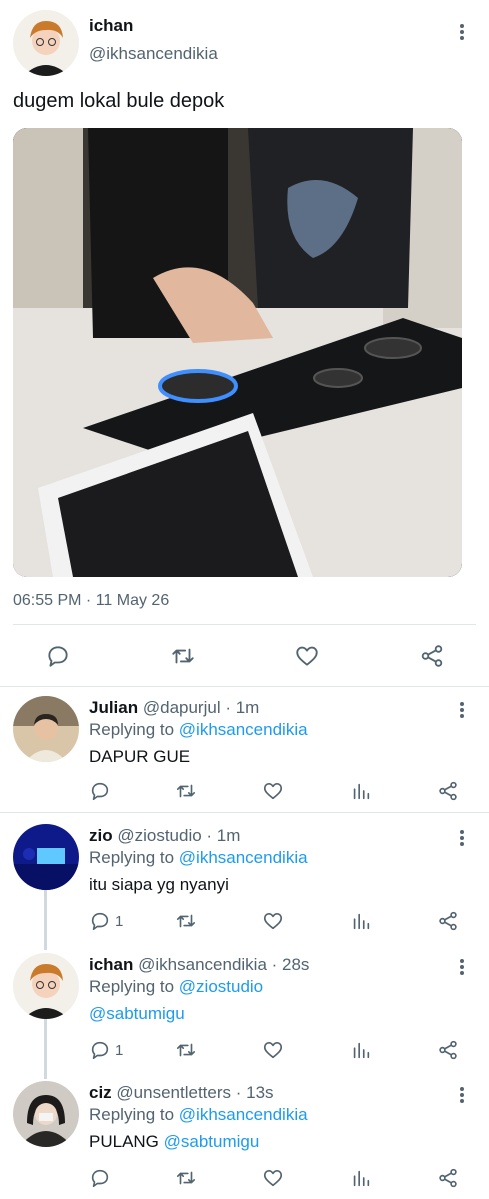  I want to click on replying-to-link: @ziostudio, so click(221, 986).